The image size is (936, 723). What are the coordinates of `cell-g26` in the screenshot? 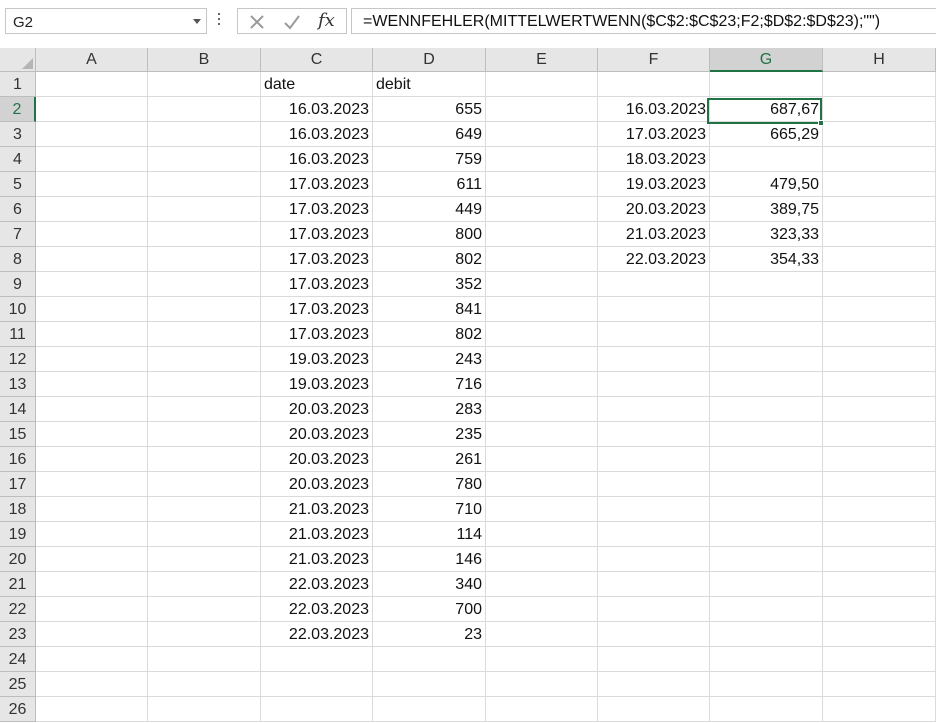 It's located at (766, 709).